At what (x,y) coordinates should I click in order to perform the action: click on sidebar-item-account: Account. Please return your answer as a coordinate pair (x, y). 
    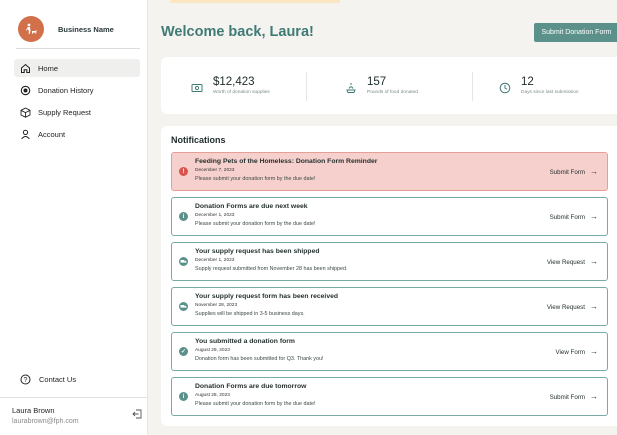
    Looking at the image, I should click on (77, 134).